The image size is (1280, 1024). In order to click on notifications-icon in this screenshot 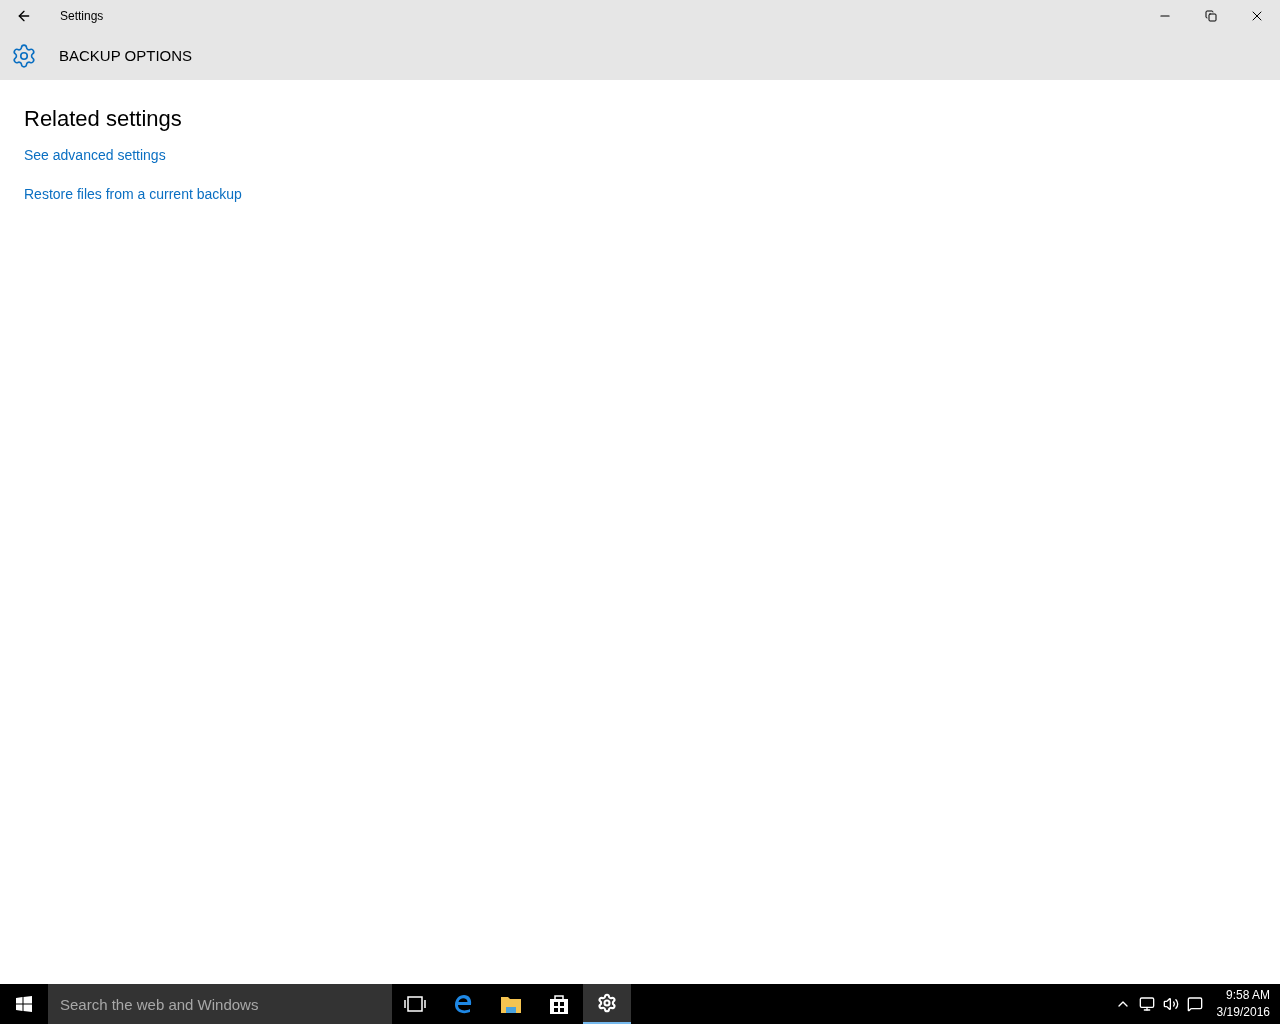, I will do `click(1194, 1004)`.